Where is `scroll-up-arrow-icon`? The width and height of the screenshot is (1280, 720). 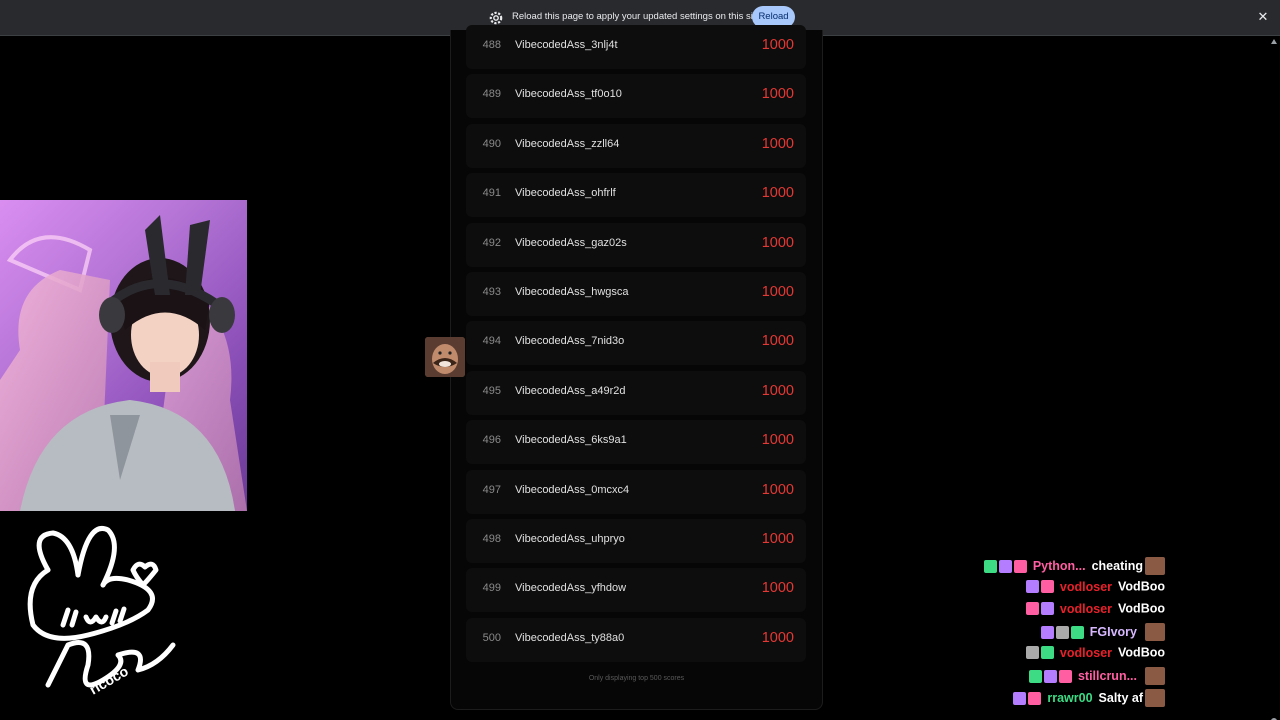 scroll-up-arrow-icon is located at coordinates (1274, 41).